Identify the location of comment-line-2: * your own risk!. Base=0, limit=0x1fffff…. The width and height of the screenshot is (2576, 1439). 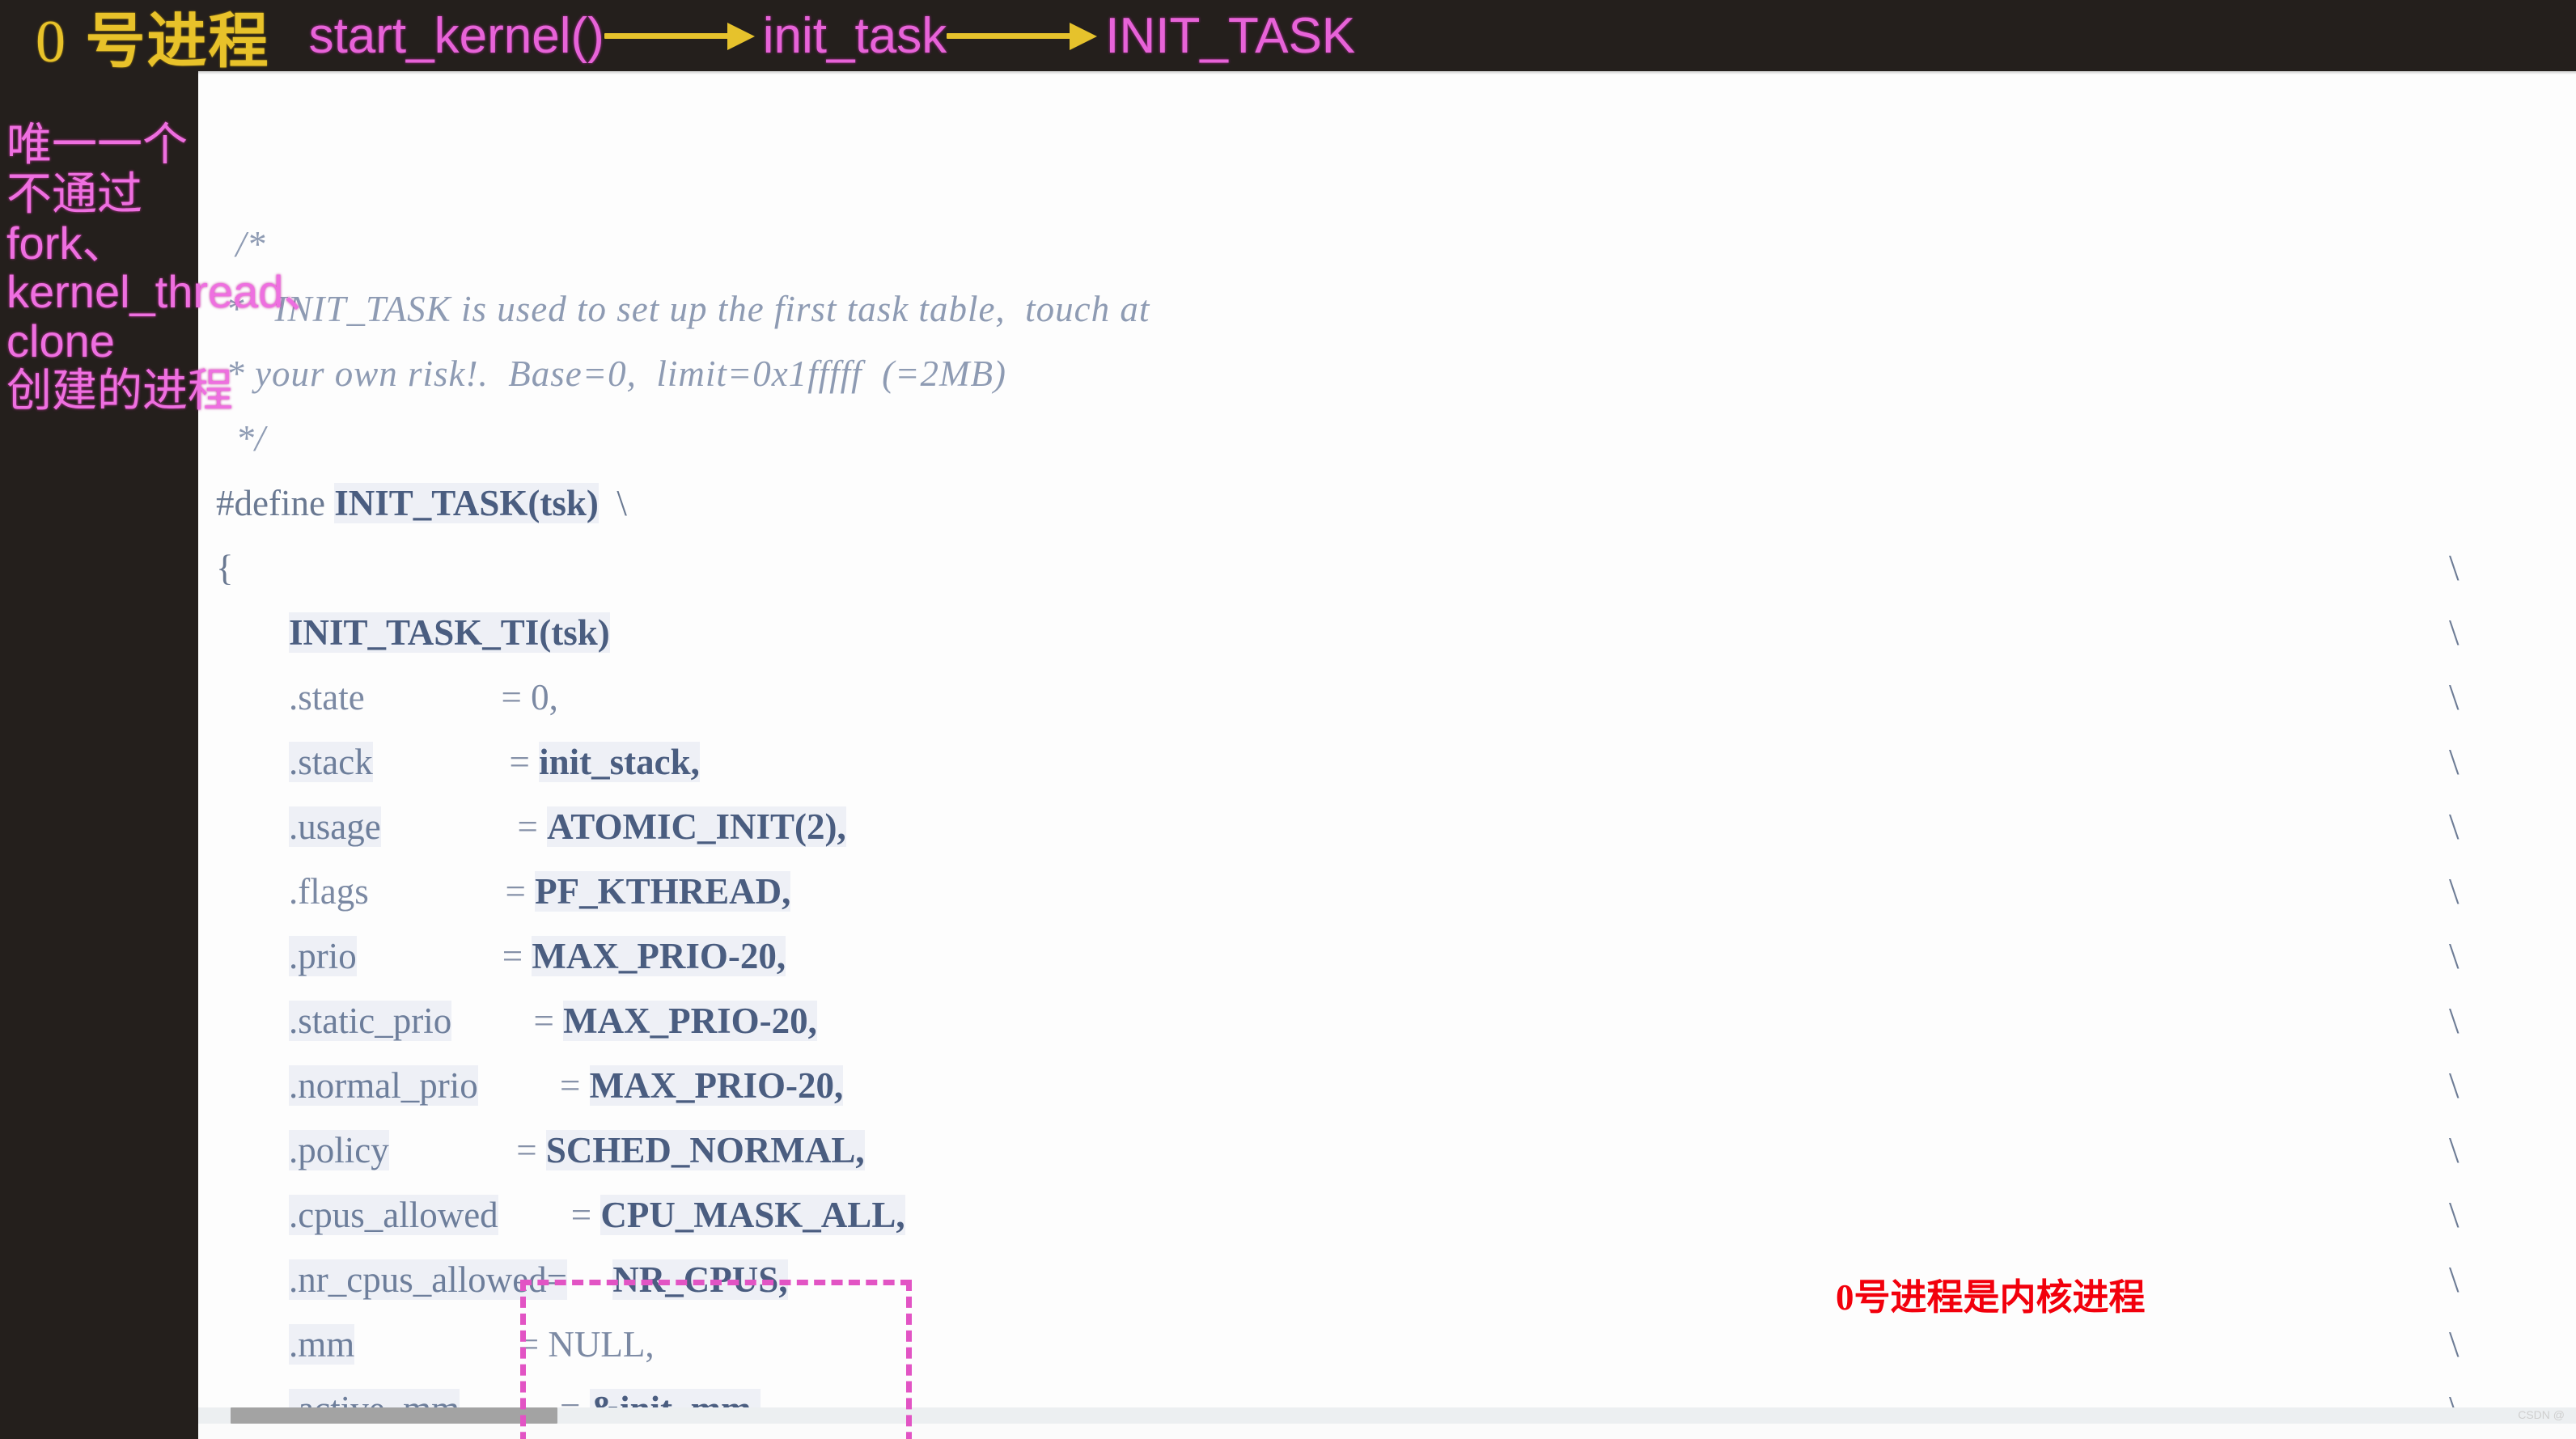
(611, 373).